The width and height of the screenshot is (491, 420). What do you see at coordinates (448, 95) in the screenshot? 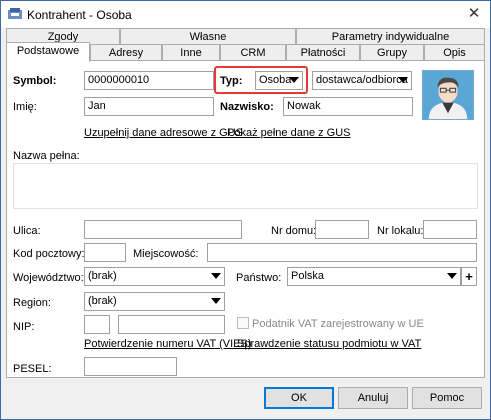
I see `person-avatar-icon` at bounding box center [448, 95].